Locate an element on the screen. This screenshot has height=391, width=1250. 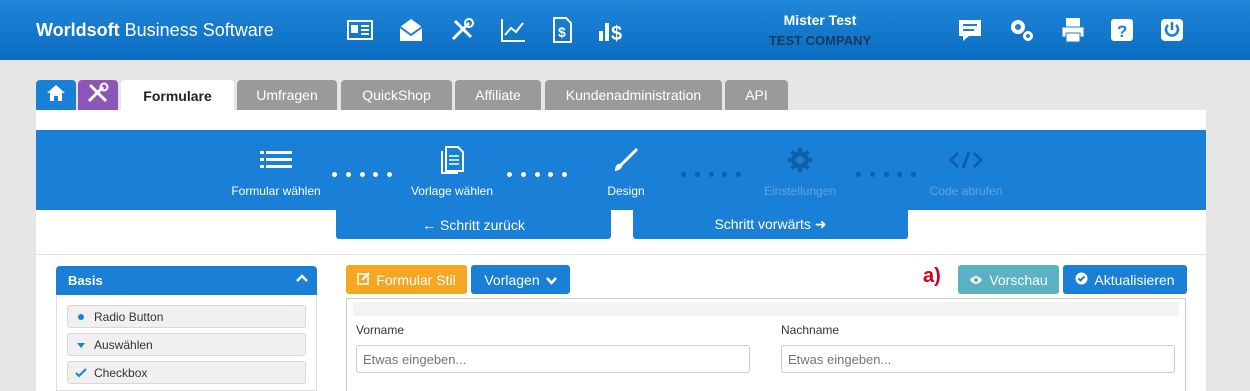
vorname-label: Vorname is located at coordinates (380, 330).